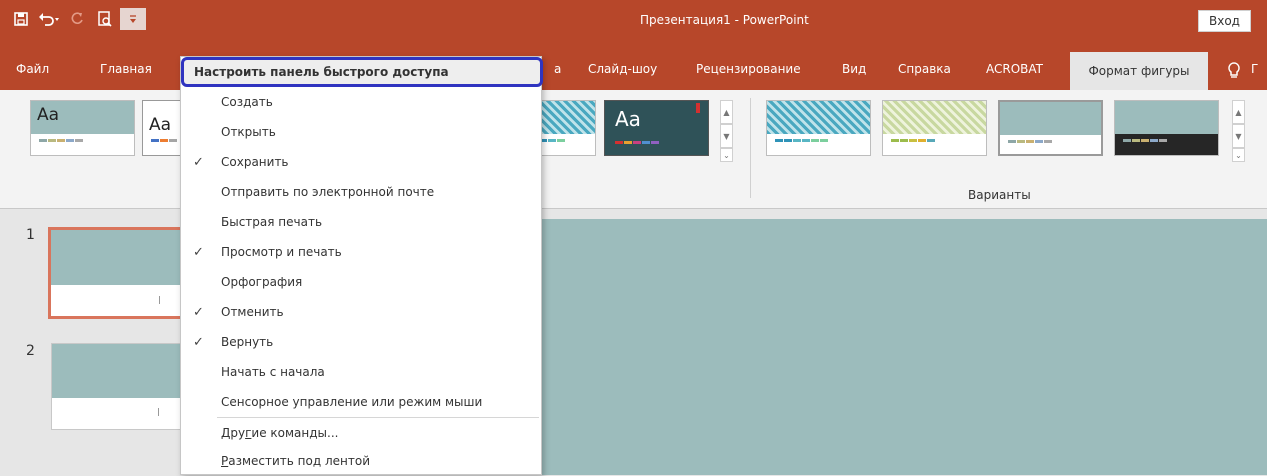 This screenshot has width=1267, height=476. I want to click on group-label-variants: Варианты, so click(999, 195).